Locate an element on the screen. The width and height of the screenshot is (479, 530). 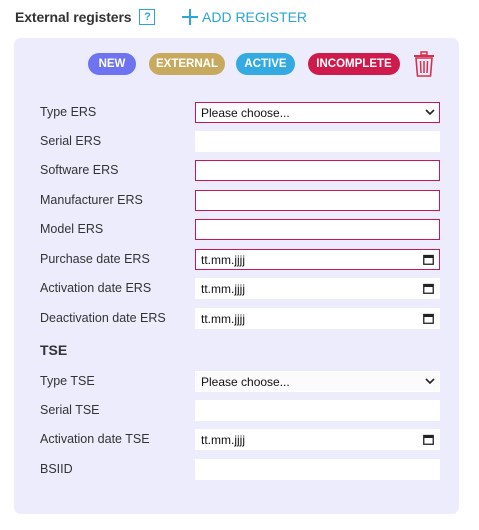
help-icon: ? is located at coordinates (147, 17).